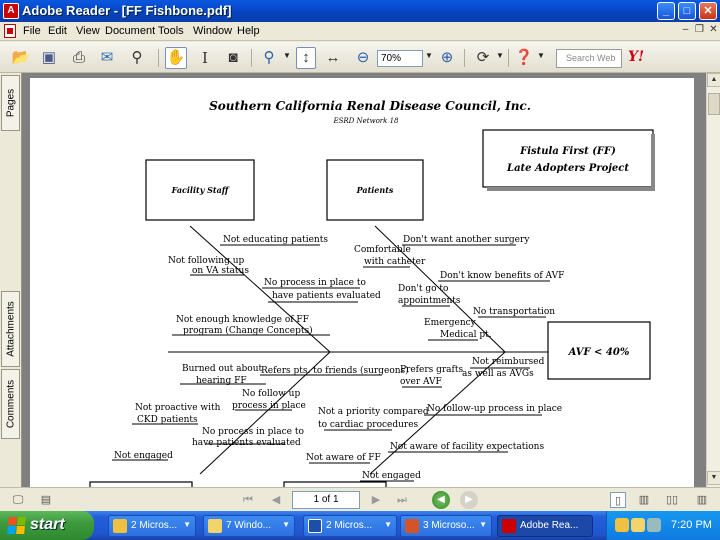  I want to click on cause-label: CKD patients, so click(167, 420).